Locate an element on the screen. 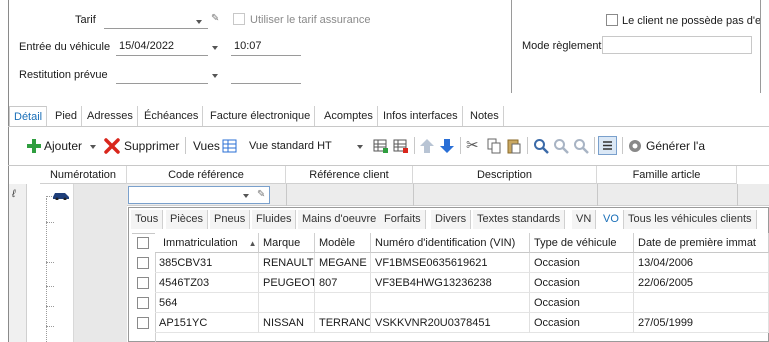  restitution-date-field is located at coordinates (162, 75).